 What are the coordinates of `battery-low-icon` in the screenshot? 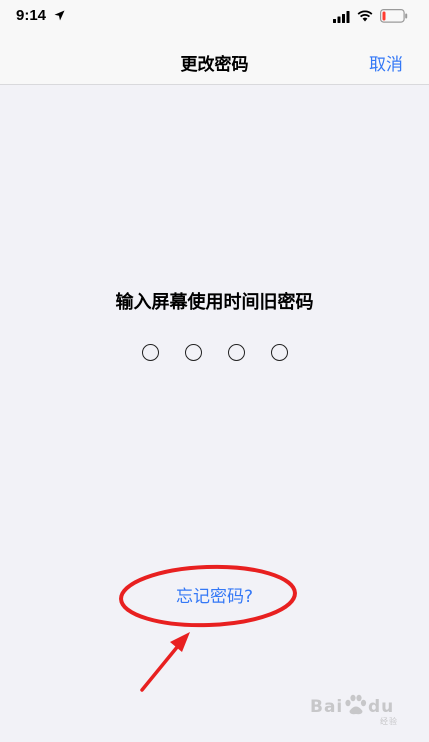 It's located at (394, 16).